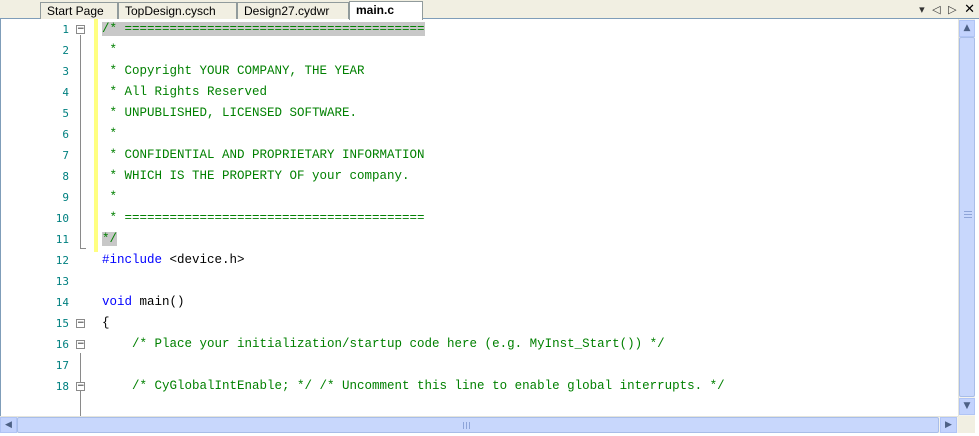 This screenshot has width=979, height=436. I want to click on line-number: 15, so click(62, 323).